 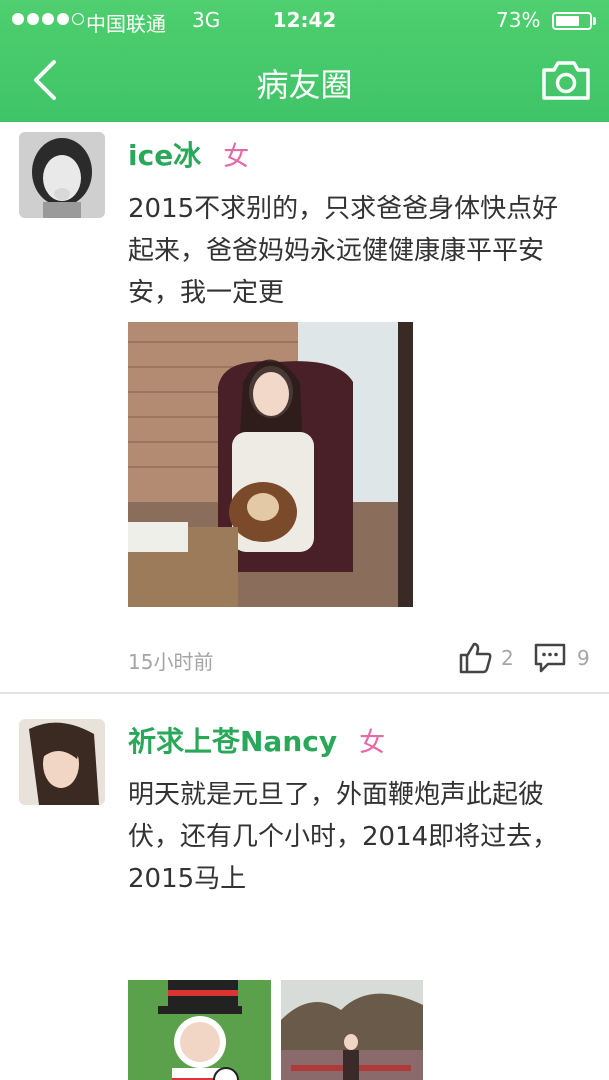 I want to click on post-text: 2015不求别的，只求爸爸身体快点好起来，爸爸妈妈永远健健康康平平安安，我一定更, so click(x=343, y=251).